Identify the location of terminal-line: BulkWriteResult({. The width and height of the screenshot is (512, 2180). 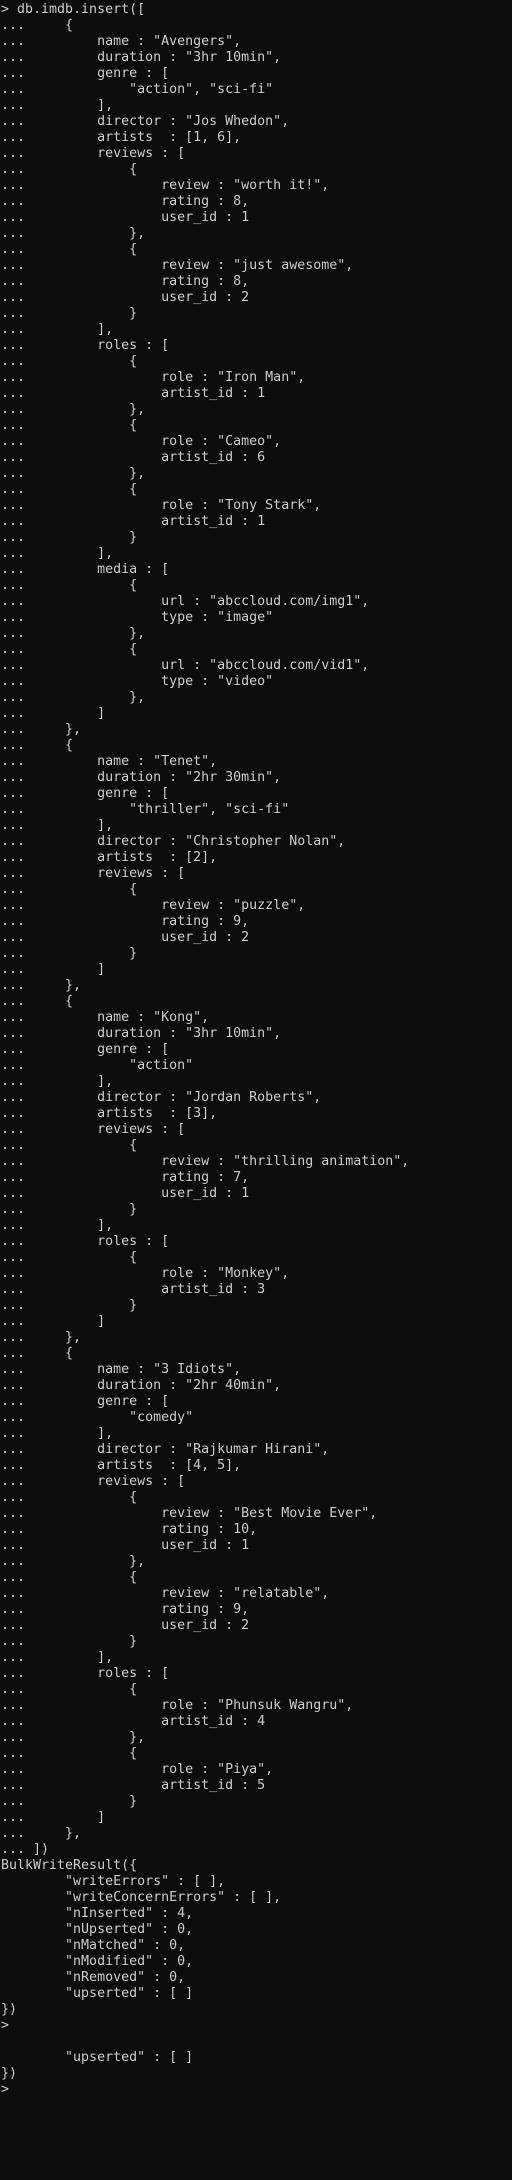
(69, 1865).